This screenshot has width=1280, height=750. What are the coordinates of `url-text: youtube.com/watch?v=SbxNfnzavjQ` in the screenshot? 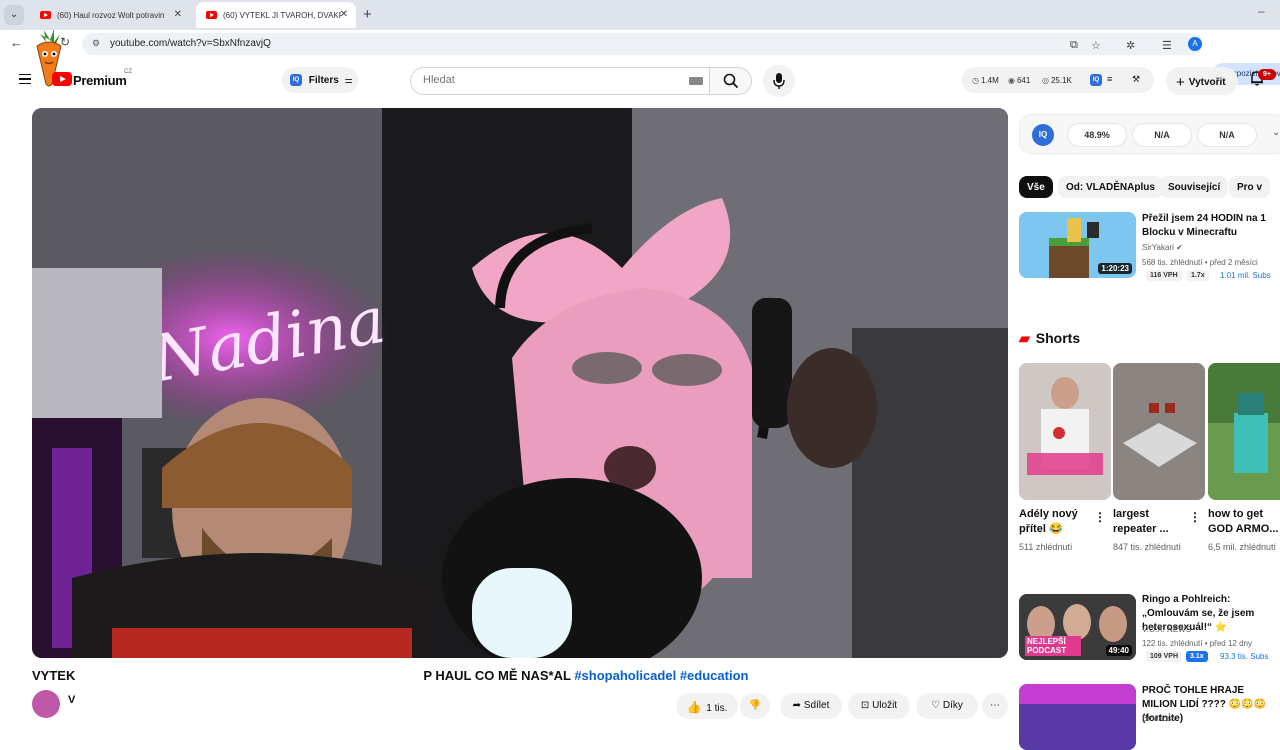 It's located at (190, 43).